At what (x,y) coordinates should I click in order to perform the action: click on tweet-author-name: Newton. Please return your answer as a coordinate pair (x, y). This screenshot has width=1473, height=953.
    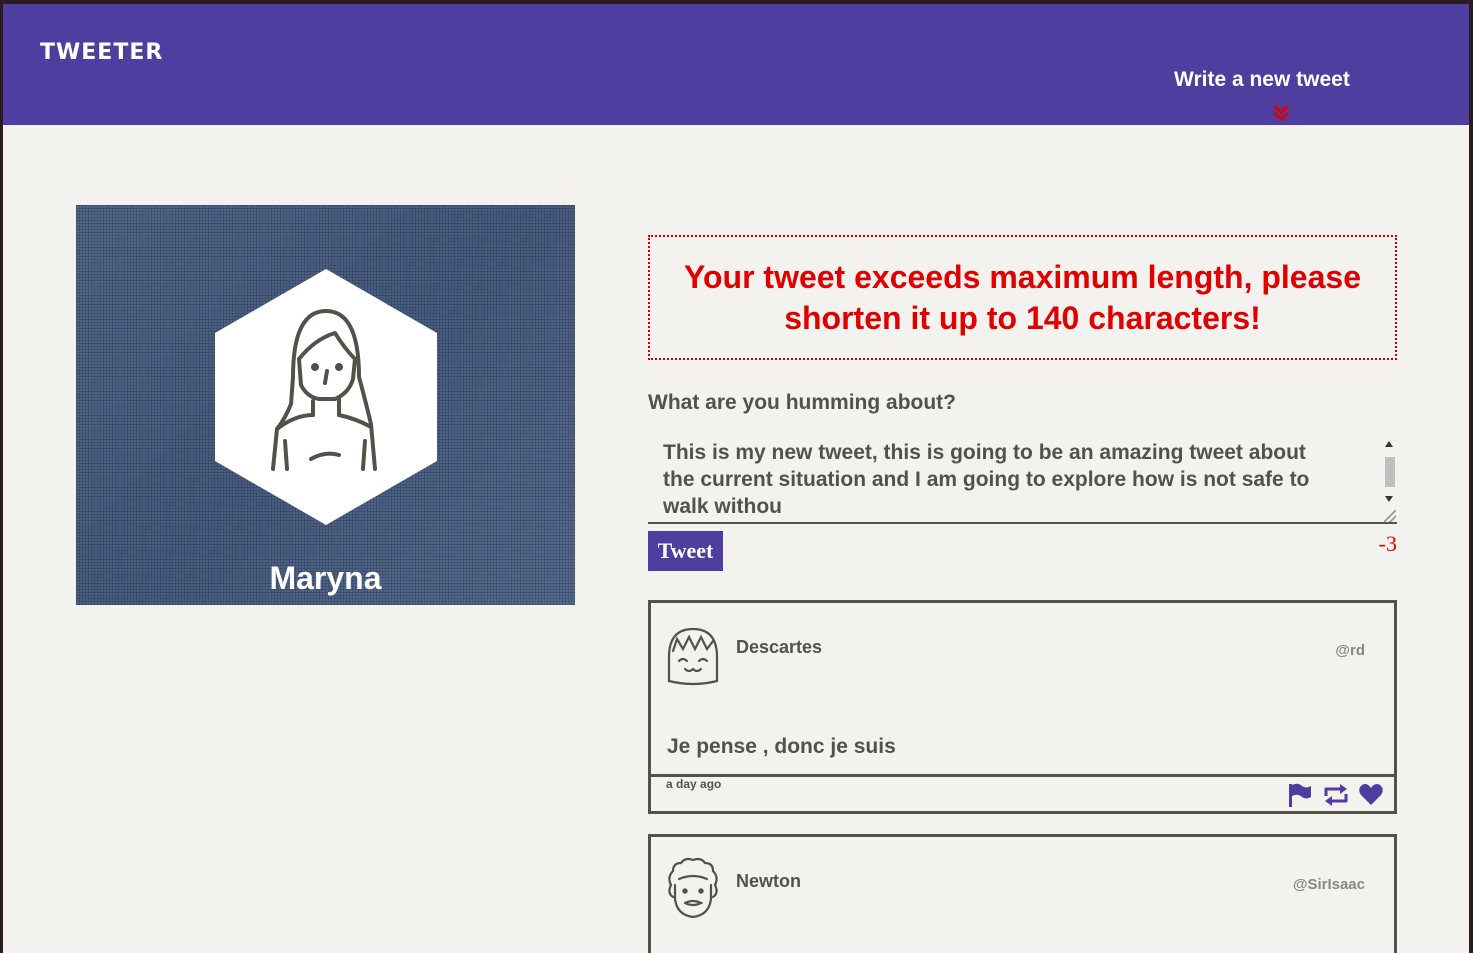
    Looking at the image, I should click on (768, 881).